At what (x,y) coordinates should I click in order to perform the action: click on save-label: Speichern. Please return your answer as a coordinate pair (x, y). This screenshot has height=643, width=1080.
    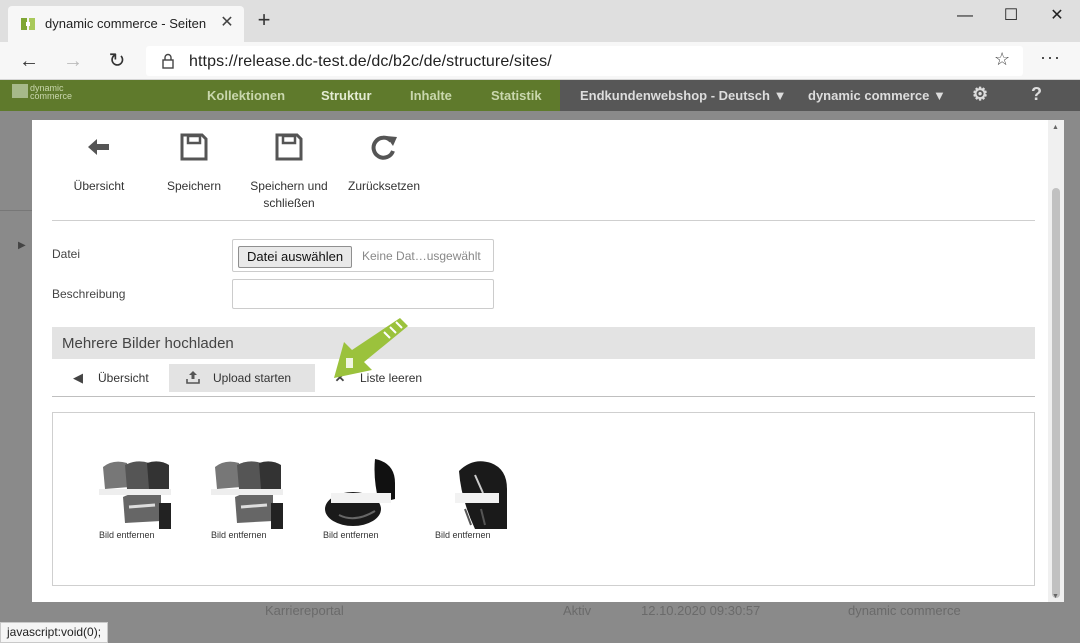
    Looking at the image, I should click on (194, 186).